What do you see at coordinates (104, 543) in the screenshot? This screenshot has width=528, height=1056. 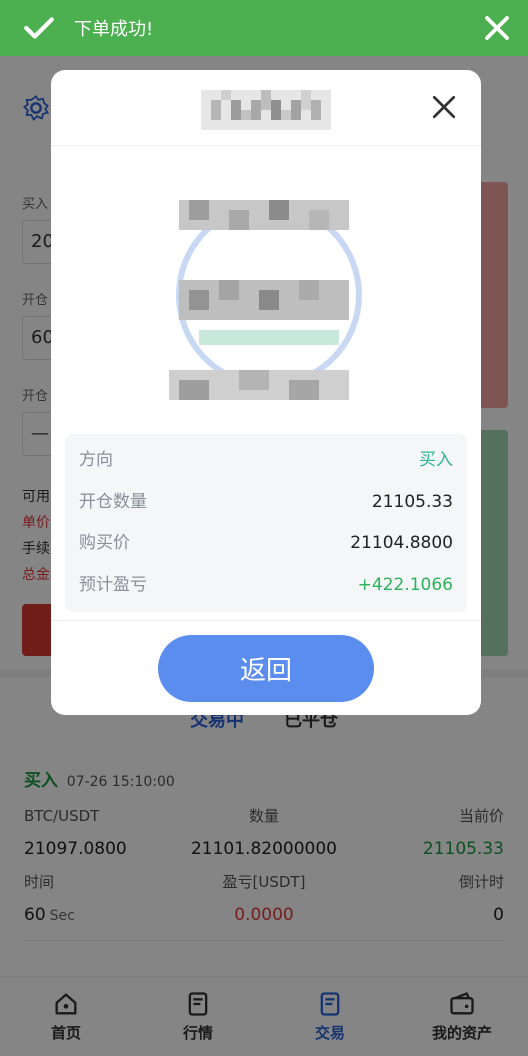 I see `purchase-price-label: 购买价` at bounding box center [104, 543].